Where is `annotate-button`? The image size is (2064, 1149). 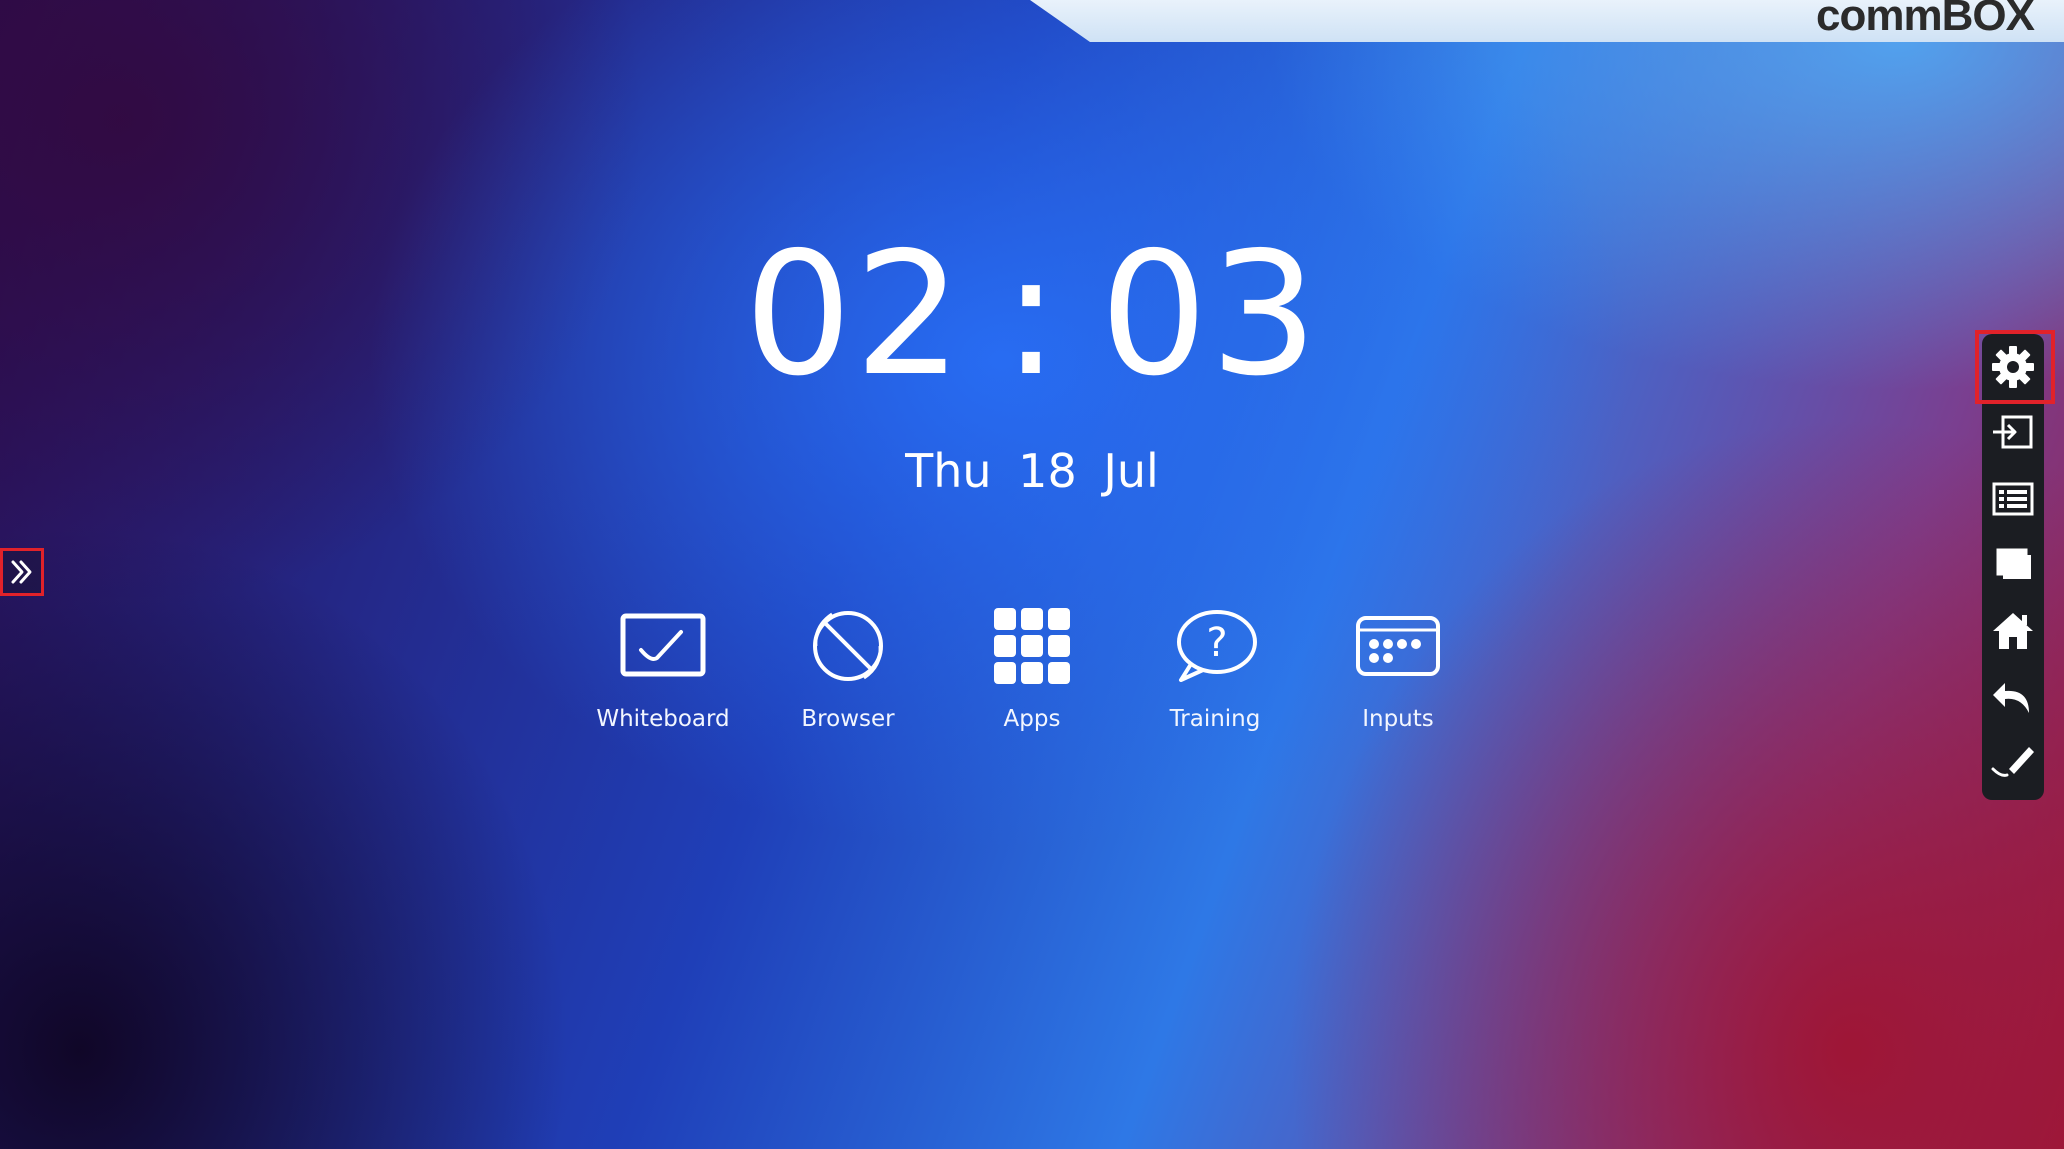
annotate-button is located at coordinates (2013, 763).